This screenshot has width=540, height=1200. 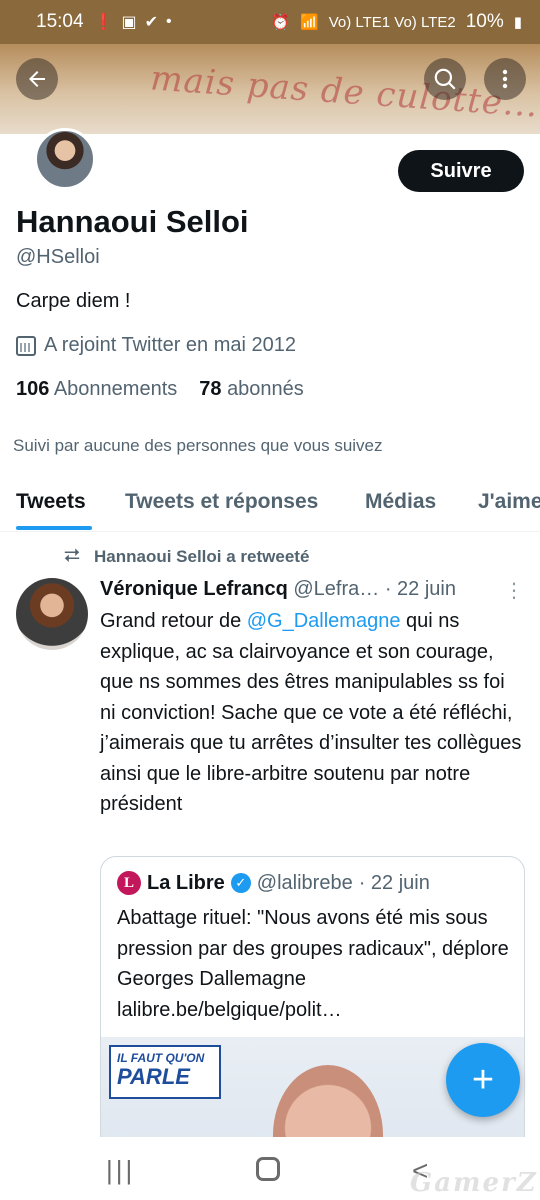 What do you see at coordinates (265, 389) in the screenshot?
I see `followers-label: abonnés` at bounding box center [265, 389].